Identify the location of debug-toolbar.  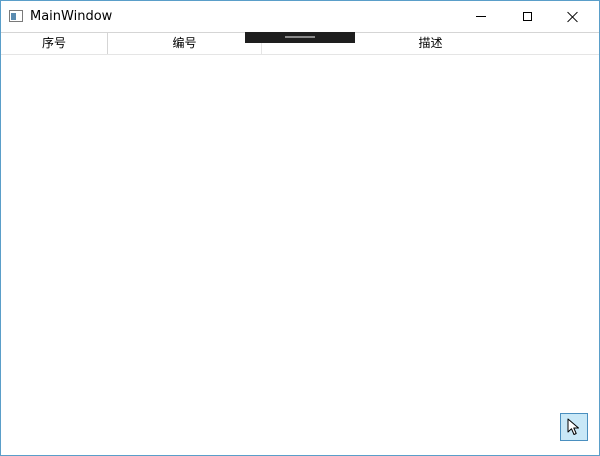
(300, 37).